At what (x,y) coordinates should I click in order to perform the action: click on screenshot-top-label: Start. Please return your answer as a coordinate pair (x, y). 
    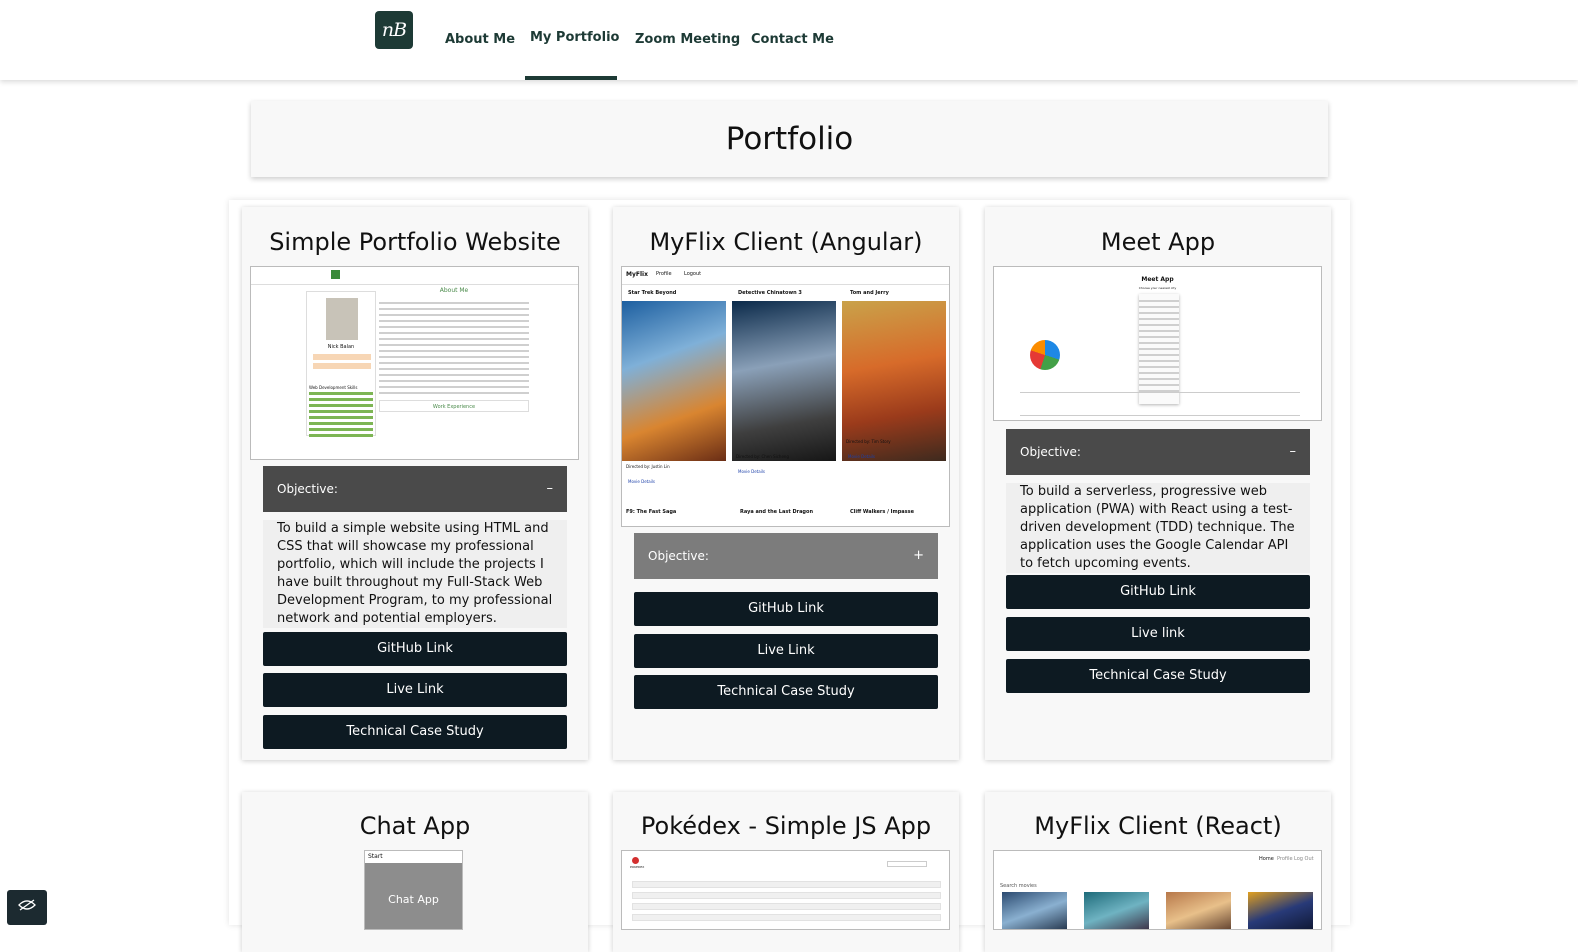
    Looking at the image, I should click on (413, 857).